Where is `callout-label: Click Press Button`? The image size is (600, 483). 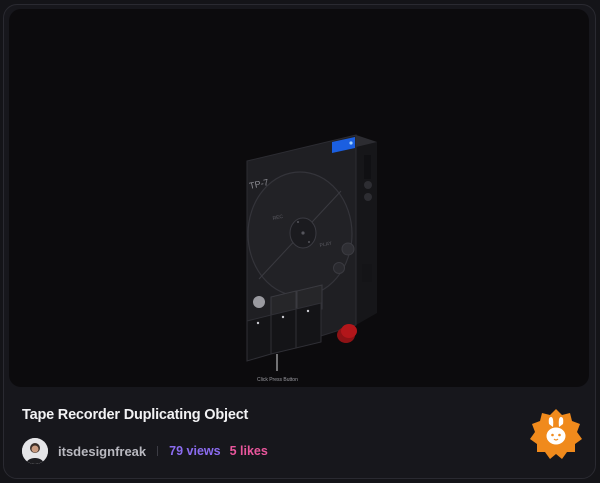
callout-label: Click Press Button is located at coordinates (277, 380).